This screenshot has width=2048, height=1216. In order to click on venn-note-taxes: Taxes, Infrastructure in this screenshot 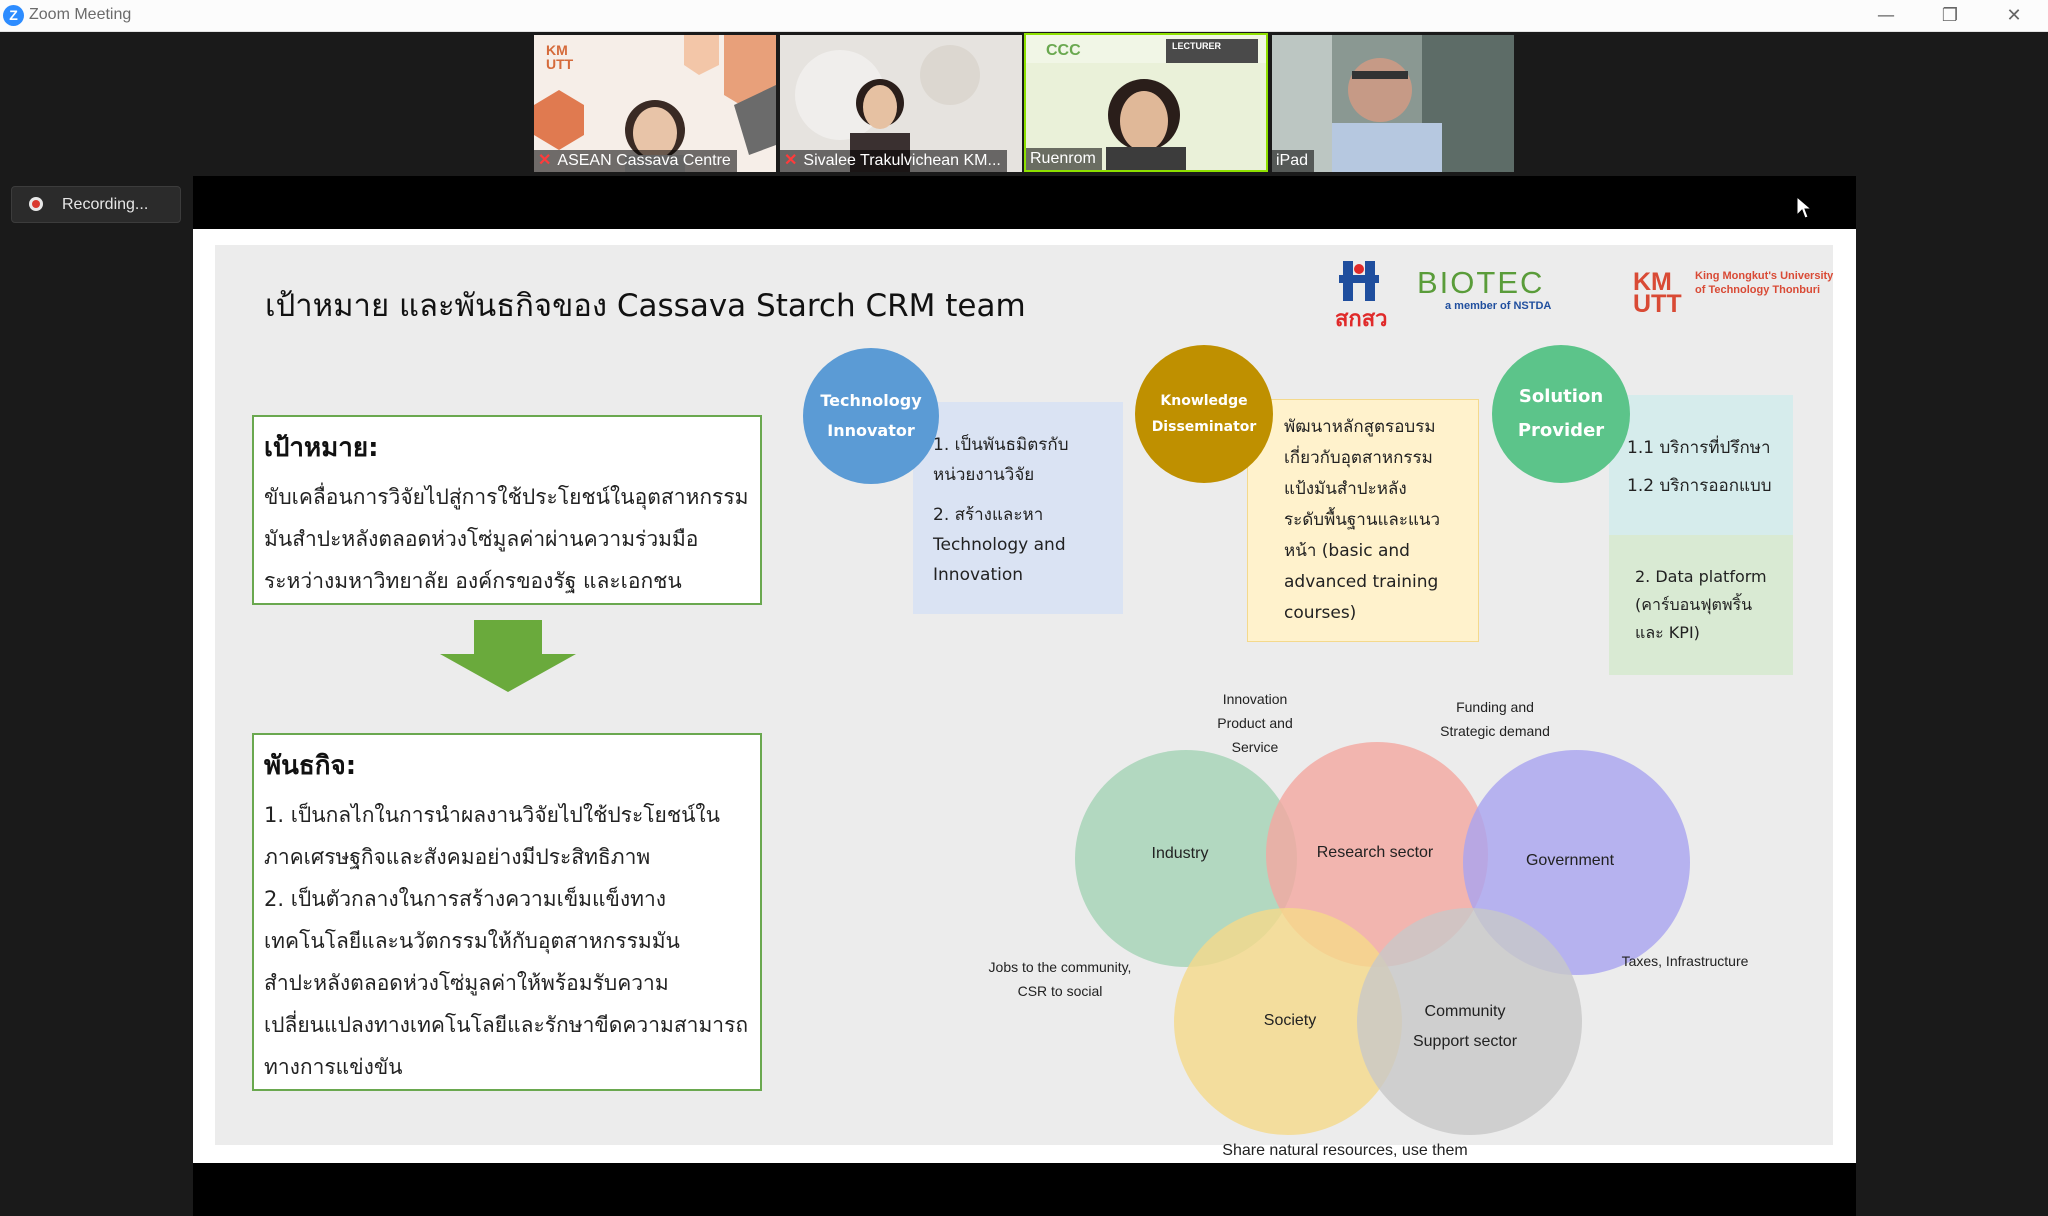, I will do `click(1685, 961)`.